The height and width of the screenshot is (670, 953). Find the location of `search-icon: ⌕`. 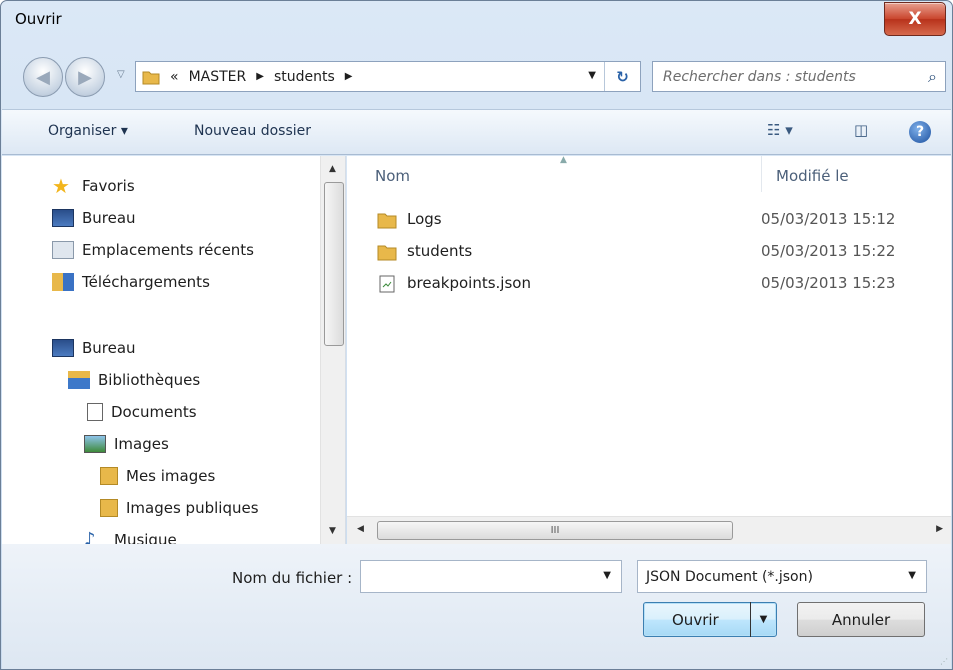

search-icon: ⌕ is located at coordinates (932, 77).